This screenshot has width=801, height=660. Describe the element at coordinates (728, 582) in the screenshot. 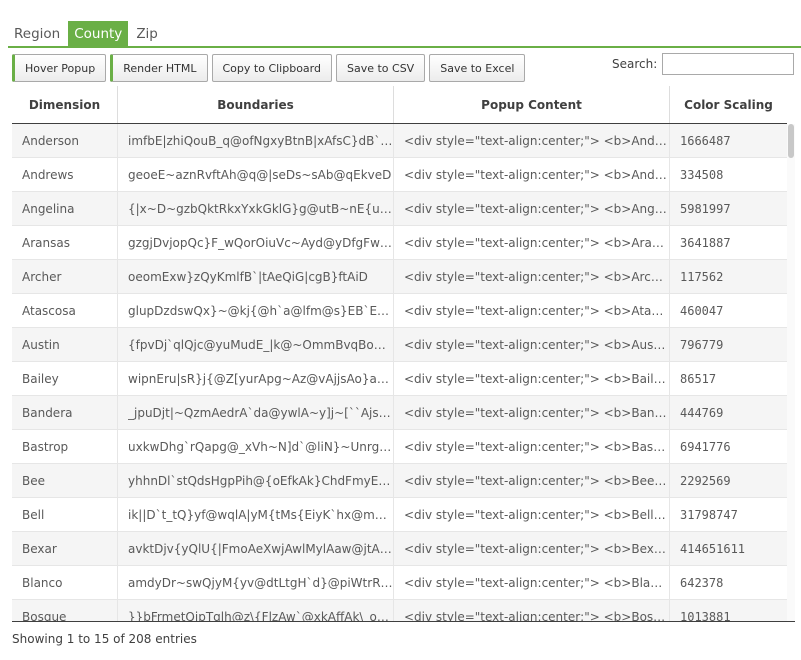

I see `cell-color-scaling: 642378` at that location.